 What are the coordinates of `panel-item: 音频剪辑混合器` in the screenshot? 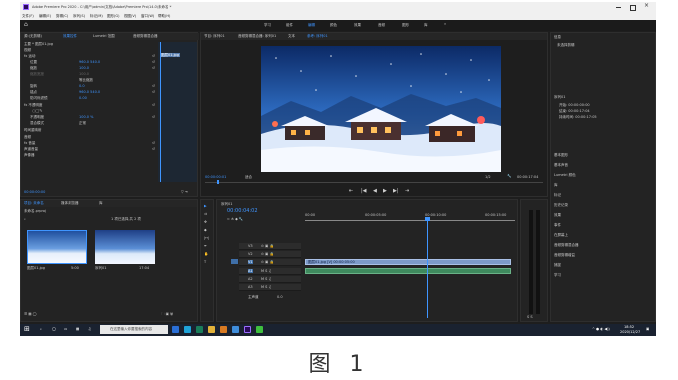 It's located at (566, 245).